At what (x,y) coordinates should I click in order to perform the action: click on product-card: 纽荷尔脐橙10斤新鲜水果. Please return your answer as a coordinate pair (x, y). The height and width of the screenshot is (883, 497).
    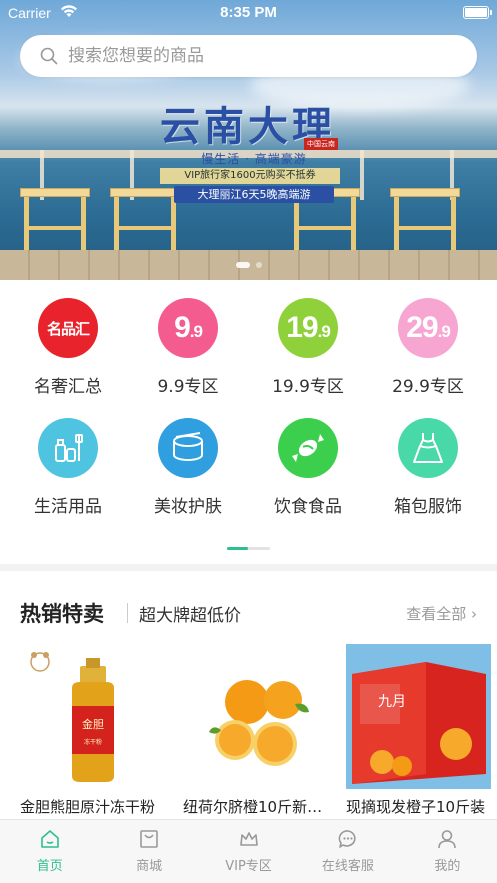
    Looking at the image, I should click on (258, 731).